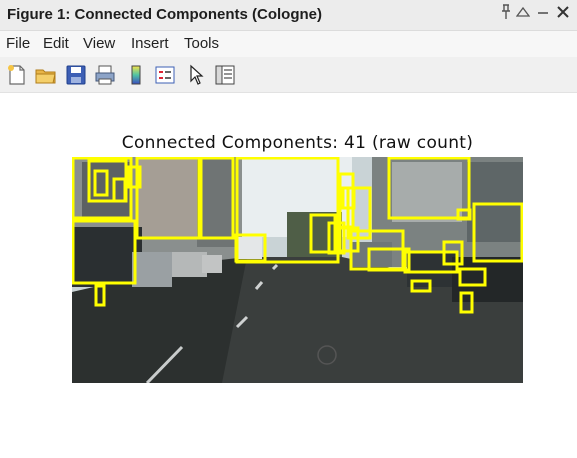 This screenshot has height=458, width=577. What do you see at coordinates (506, 15) in the screenshot?
I see `pin-icon` at bounding box center [506, 15].